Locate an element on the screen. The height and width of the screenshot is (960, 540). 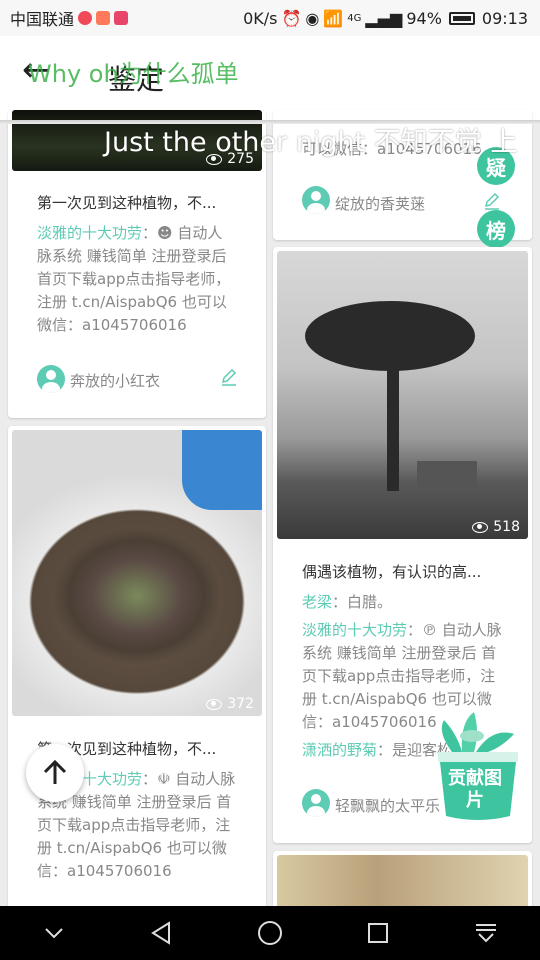
post-photo: 518 is located at coordinates (402, 395).